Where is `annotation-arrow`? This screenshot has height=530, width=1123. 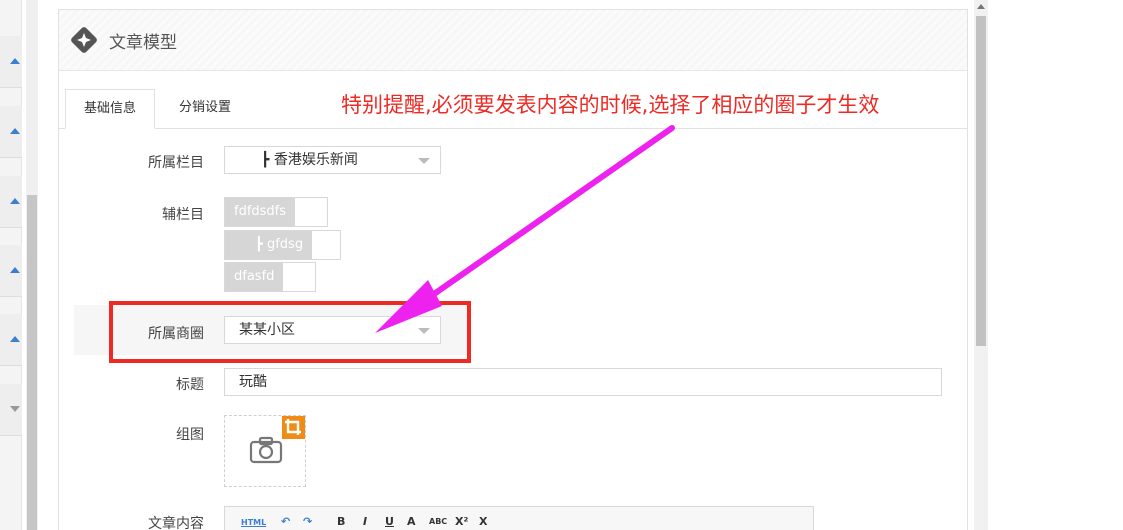
annotation-arrow is located at coordinates (525, 229).